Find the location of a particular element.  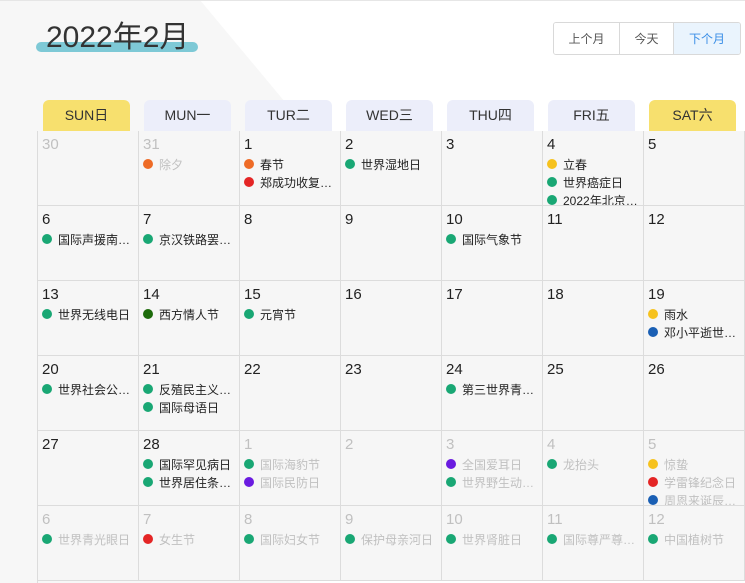

calendar-day-cell: 15 元宵节 is located at coordinates (290, 318).